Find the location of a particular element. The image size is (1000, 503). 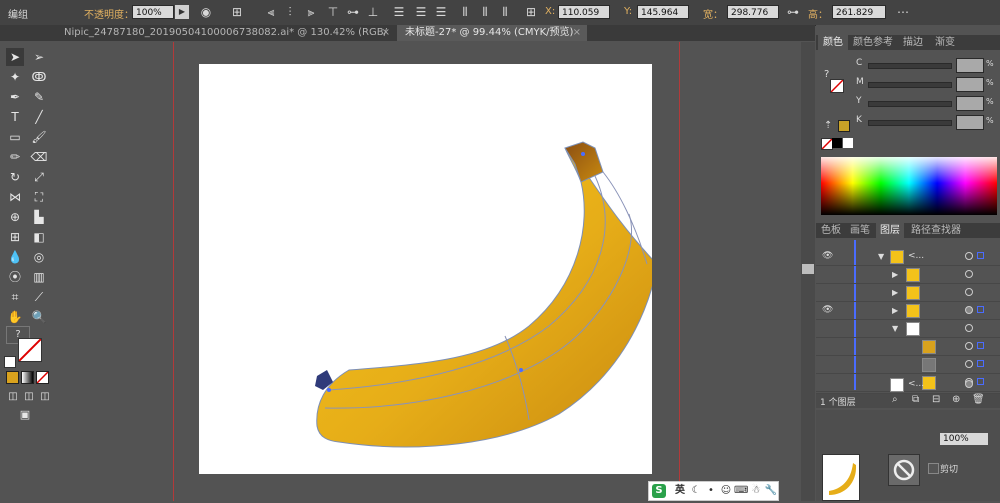

transform-grid-icon: ⊞ is located at coordinates (531, 12).